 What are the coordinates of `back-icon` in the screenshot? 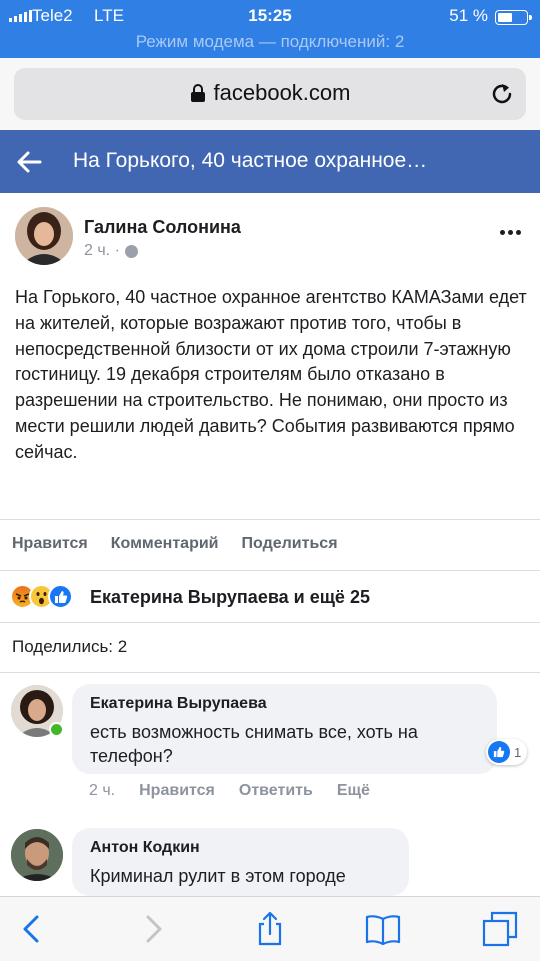 It's located at (33, 929).